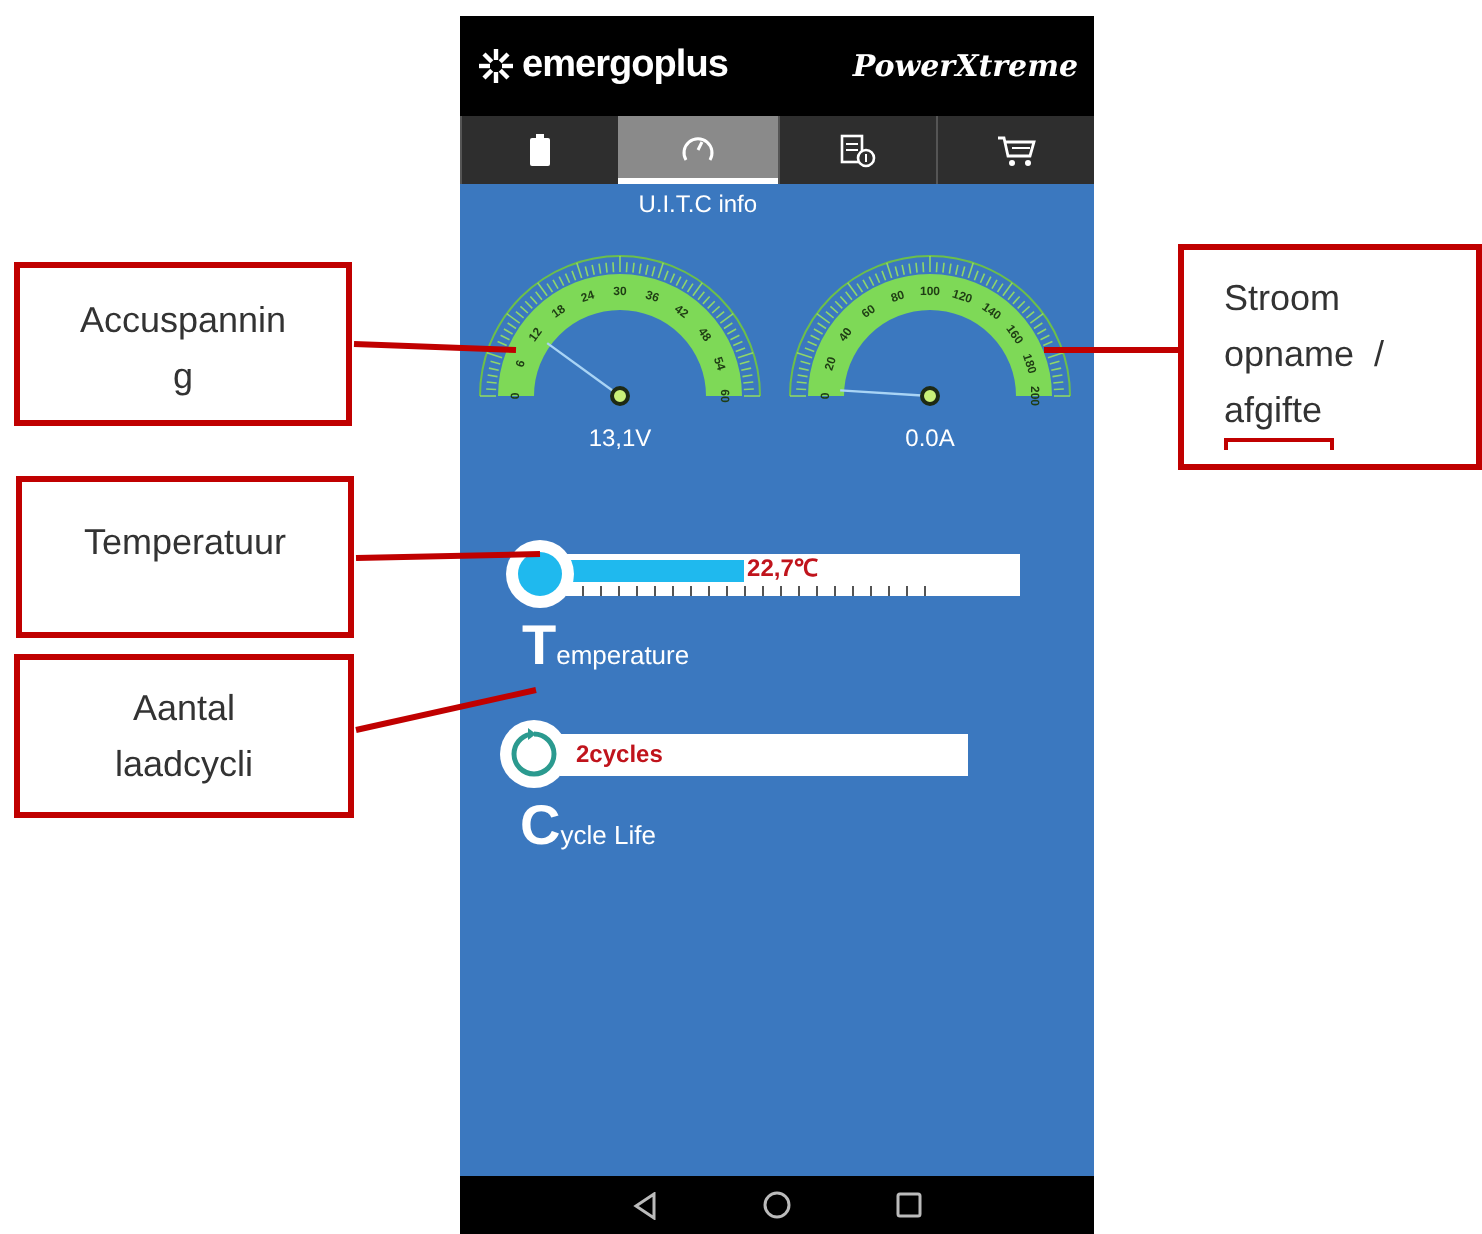 This screenshot has height=1234, width=1482. I want to click on callout-text: Temperatuur, so click(185, 543).